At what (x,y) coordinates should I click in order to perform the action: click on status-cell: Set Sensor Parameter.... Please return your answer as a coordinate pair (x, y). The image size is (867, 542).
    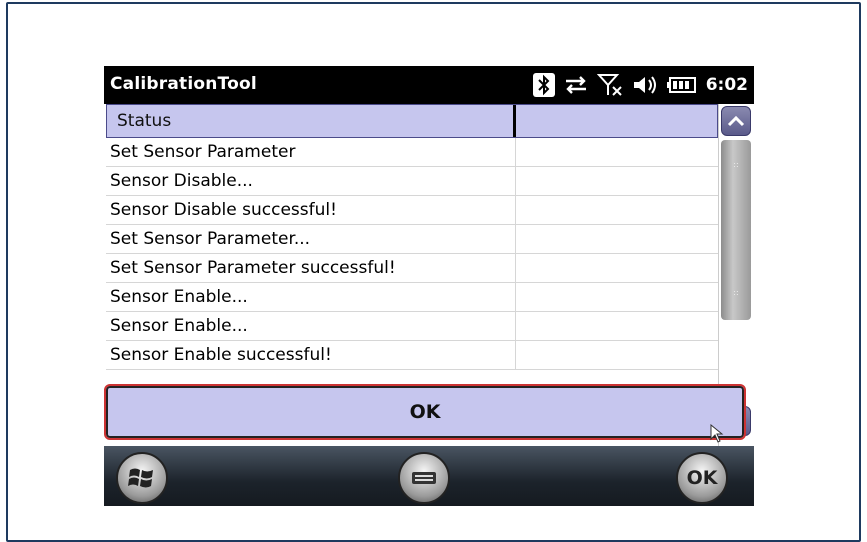
    Looking at the image, I should click on (311, 239).